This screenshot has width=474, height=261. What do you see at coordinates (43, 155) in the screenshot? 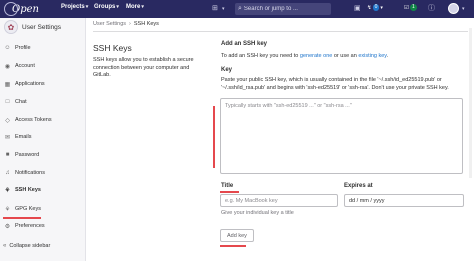
I see `sidebar-item-password: ■ Password` at bounding box center [43, 155].